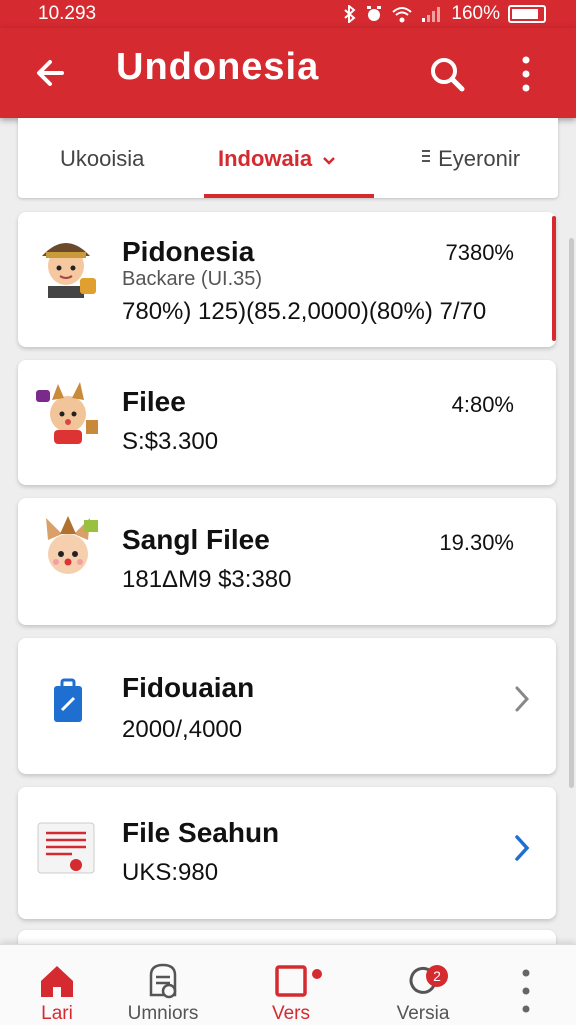  What do you see at coordinates (102, 159) in the screenshot?
I see `tab-ukooisia: Ukooisia` at bounding box center [102, 159].